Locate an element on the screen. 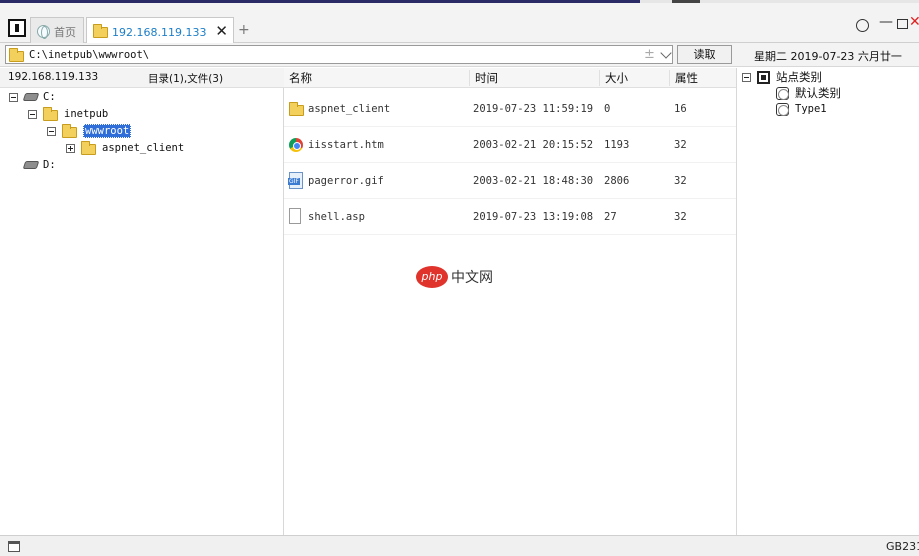 This screenshot has width=919, height=556. file-row: pagerror.gif 2003-02-21 18:48:30 2806 32 is located at coordinates (510, 181).